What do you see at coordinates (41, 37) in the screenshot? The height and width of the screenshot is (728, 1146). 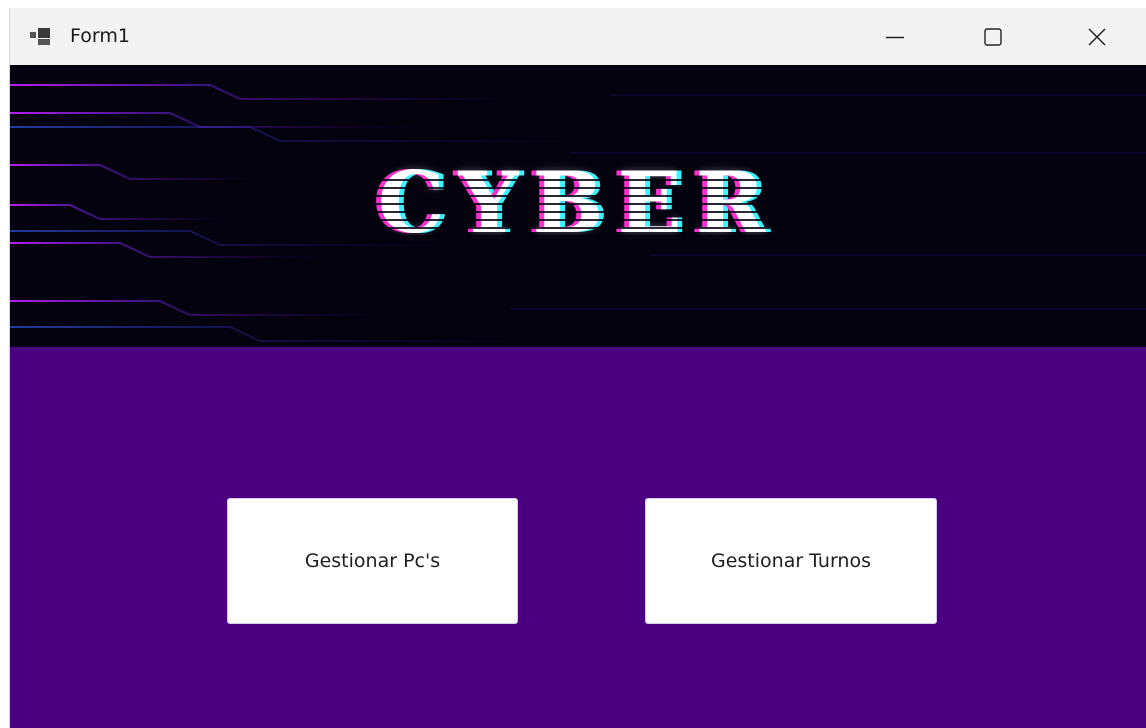 I see `app-window-icon` at bounding box center [41, 37].